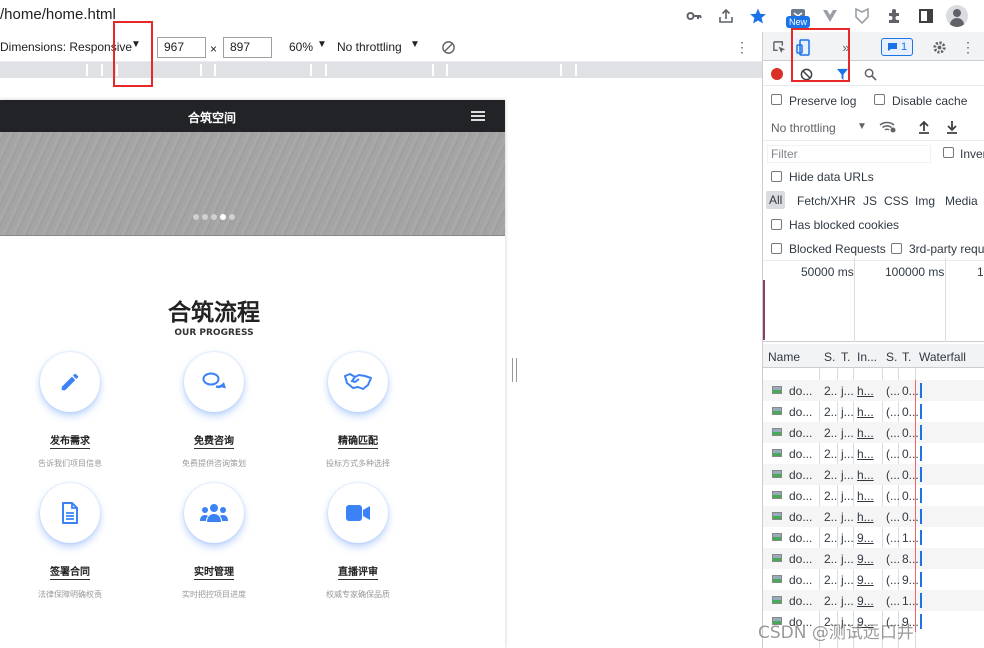  Describe the element at coordinates (478, 116) in the screenshot. I see `hamburger-menu-icon` at that location.